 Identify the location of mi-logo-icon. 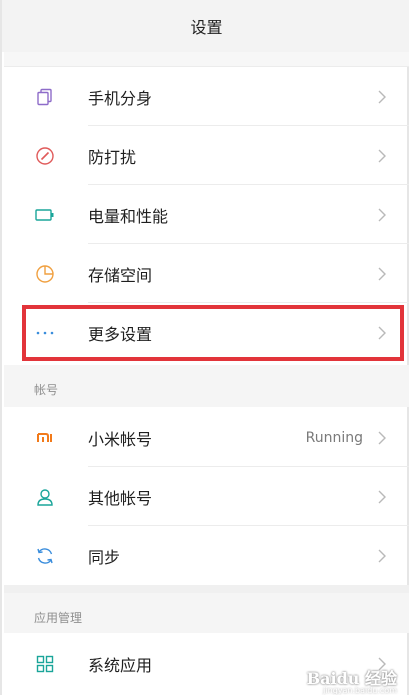
(45, 438).